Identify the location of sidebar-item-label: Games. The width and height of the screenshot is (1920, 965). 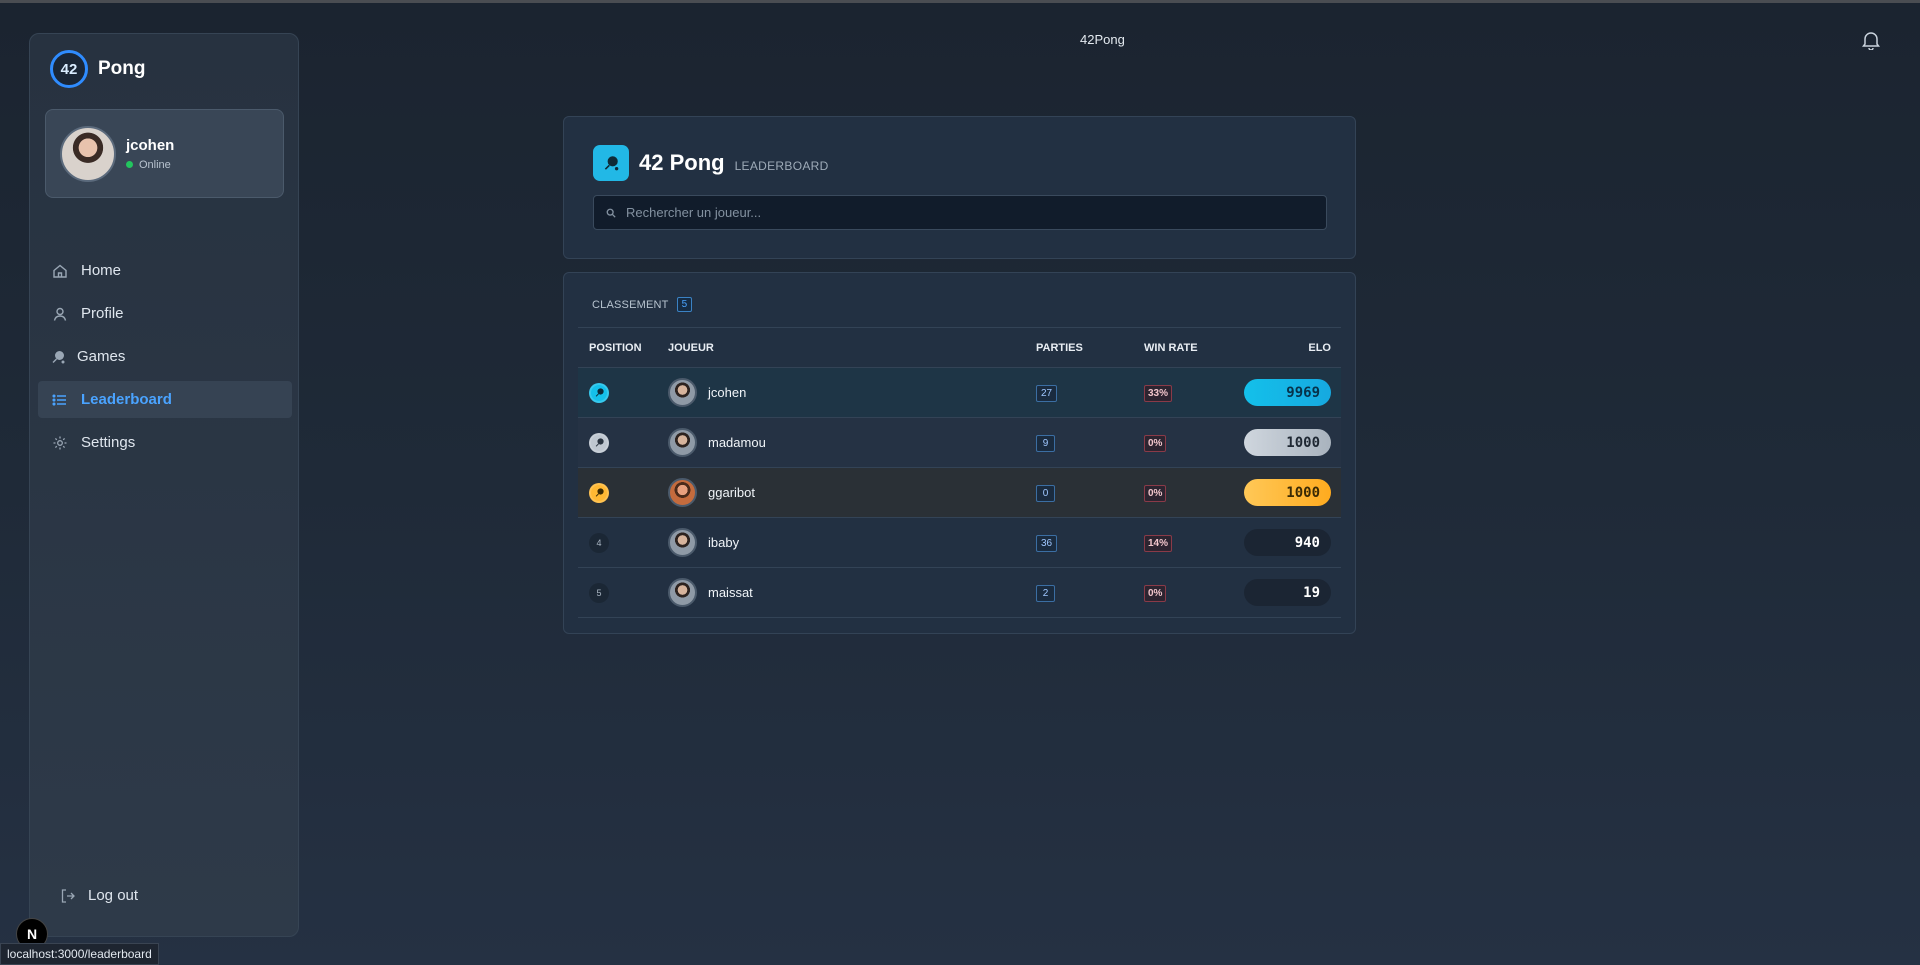
(101, 356).